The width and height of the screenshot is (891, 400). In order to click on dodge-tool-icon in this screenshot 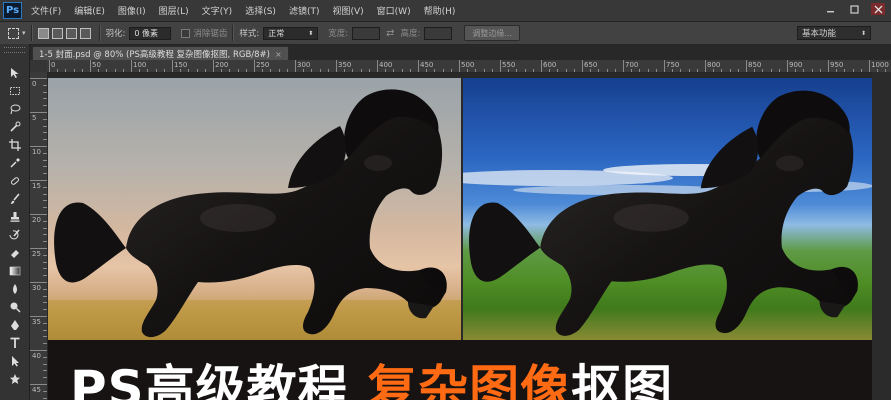, I will do `click(14, 307)`.